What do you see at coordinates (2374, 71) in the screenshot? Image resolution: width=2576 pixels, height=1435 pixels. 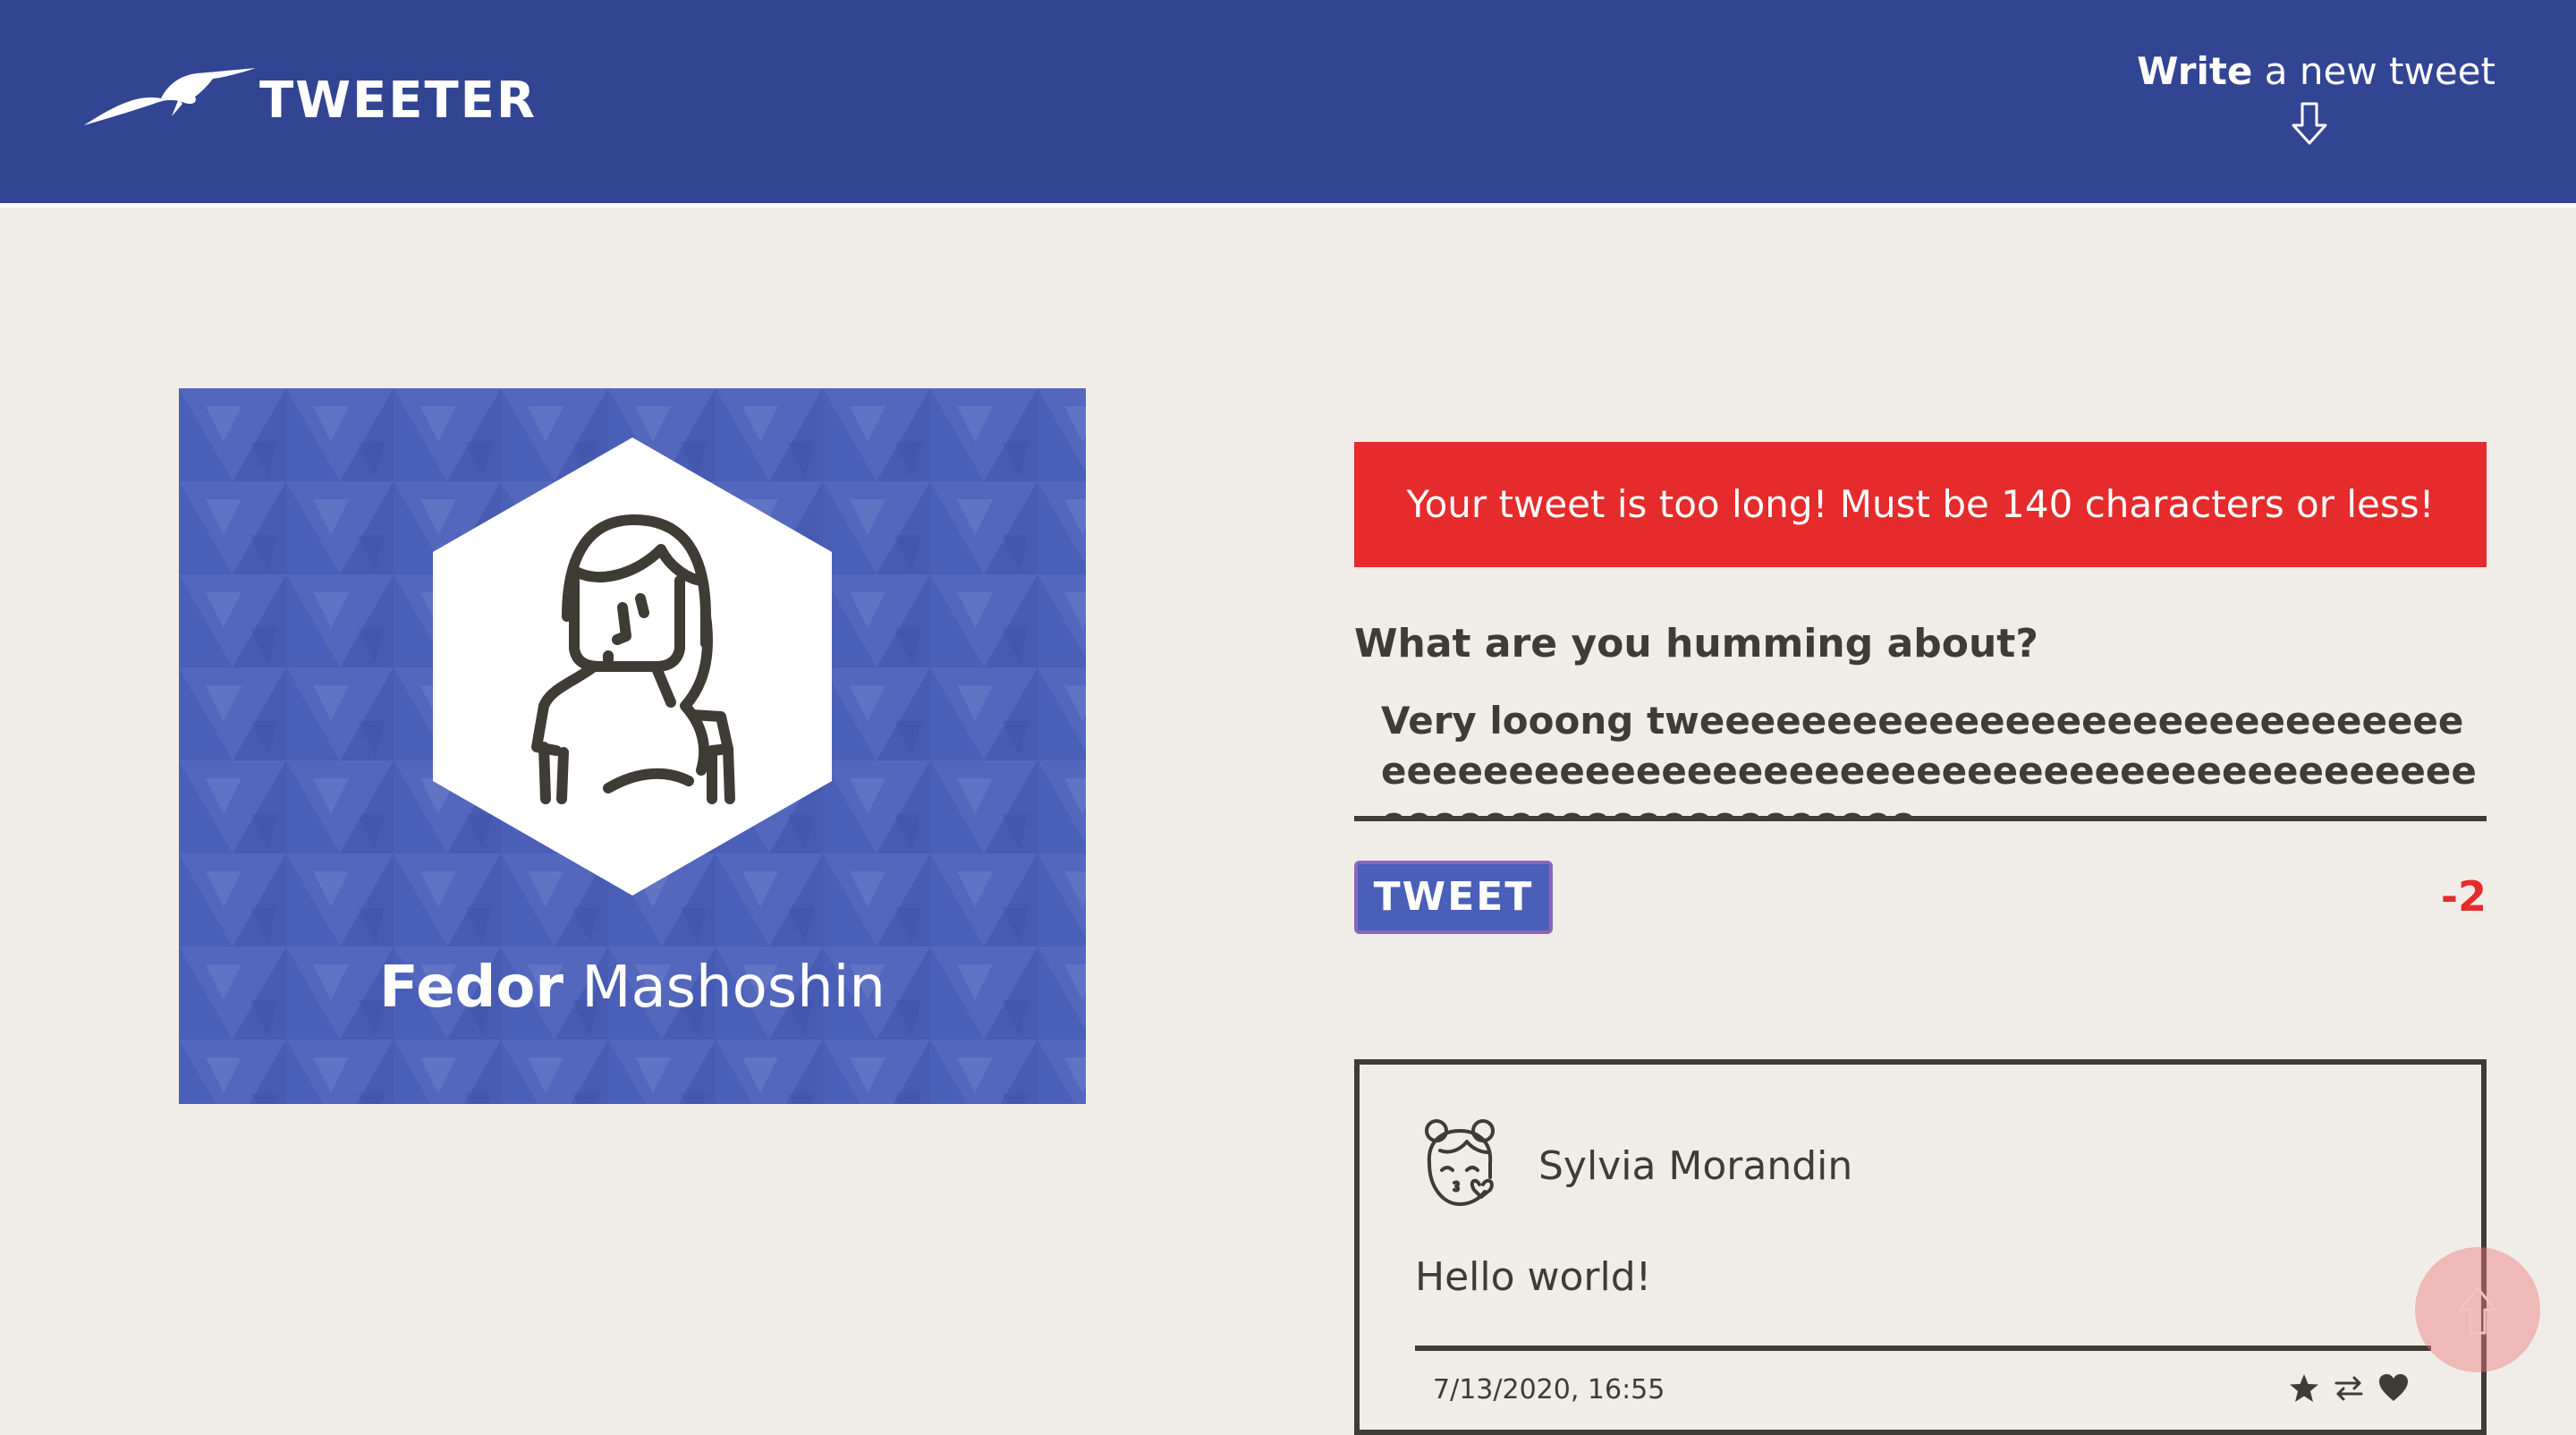 I see `write-label-rest: a new tweet` at bounding box center [2374, 71].